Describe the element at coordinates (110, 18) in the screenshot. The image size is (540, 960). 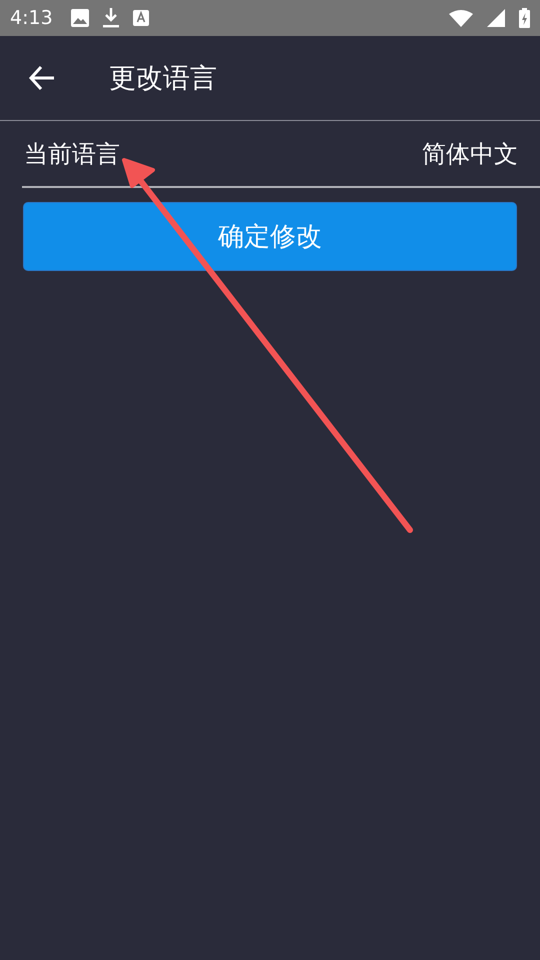
I see `download-icon` at that location.